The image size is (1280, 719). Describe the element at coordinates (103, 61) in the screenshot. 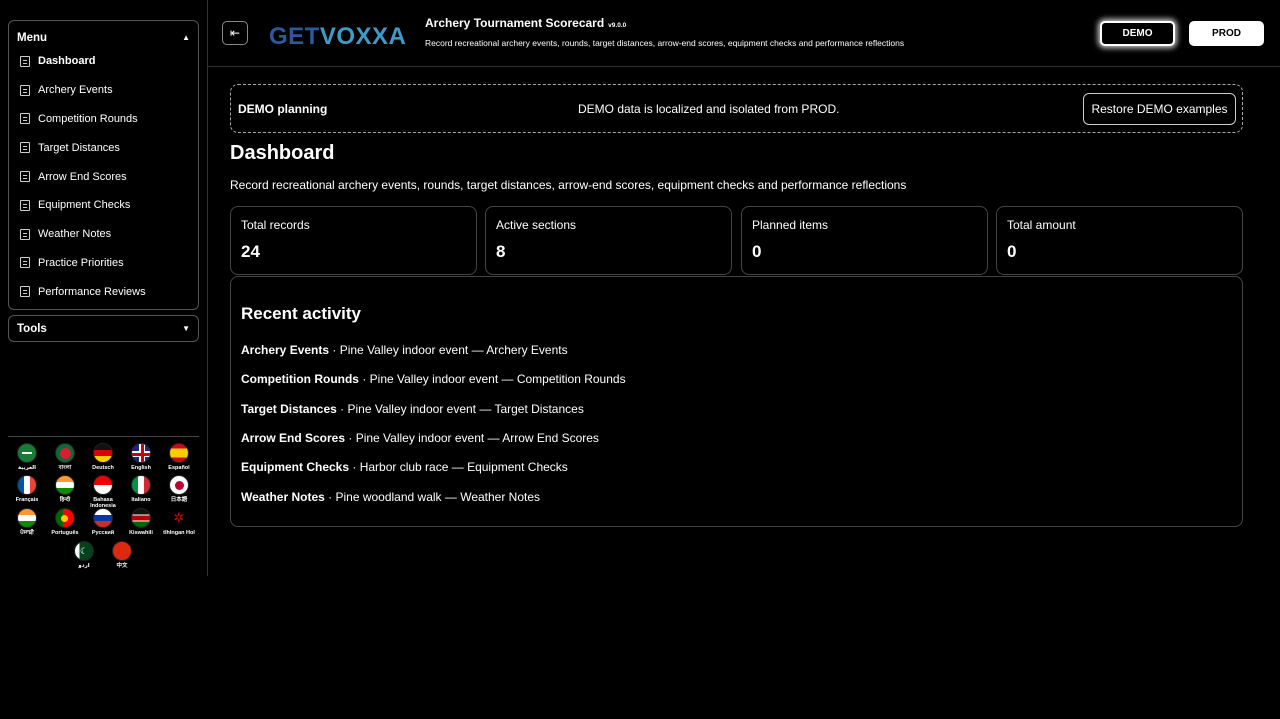

I see `sidebar-item-dashboard: Dashboard` at that location.